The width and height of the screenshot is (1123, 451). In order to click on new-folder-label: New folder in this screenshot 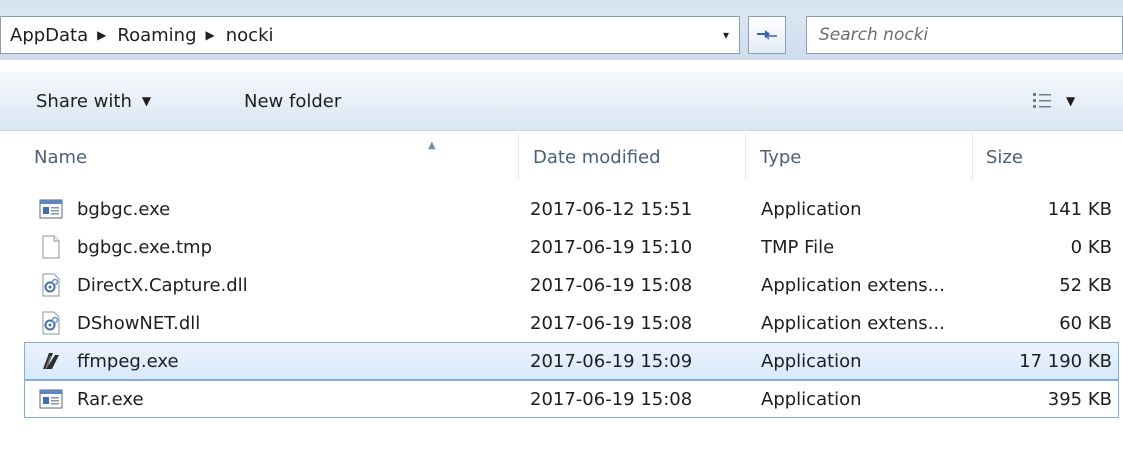, I will do `click(293, 101)`.